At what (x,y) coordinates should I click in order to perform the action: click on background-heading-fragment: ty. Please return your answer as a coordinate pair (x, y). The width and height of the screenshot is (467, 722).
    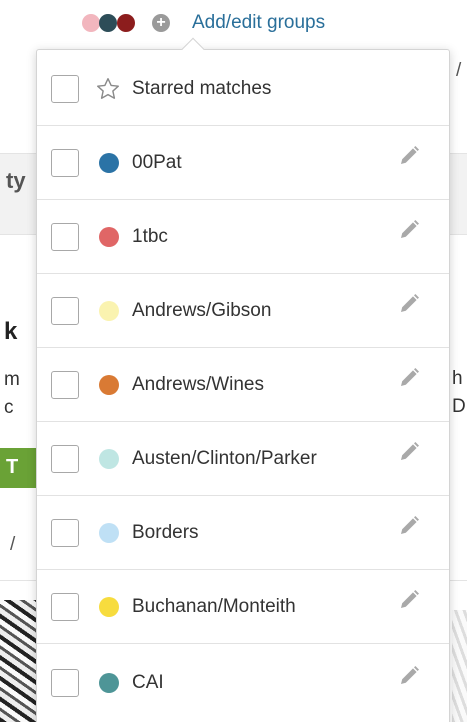
    Looking at the image, I should click on (16, 180).